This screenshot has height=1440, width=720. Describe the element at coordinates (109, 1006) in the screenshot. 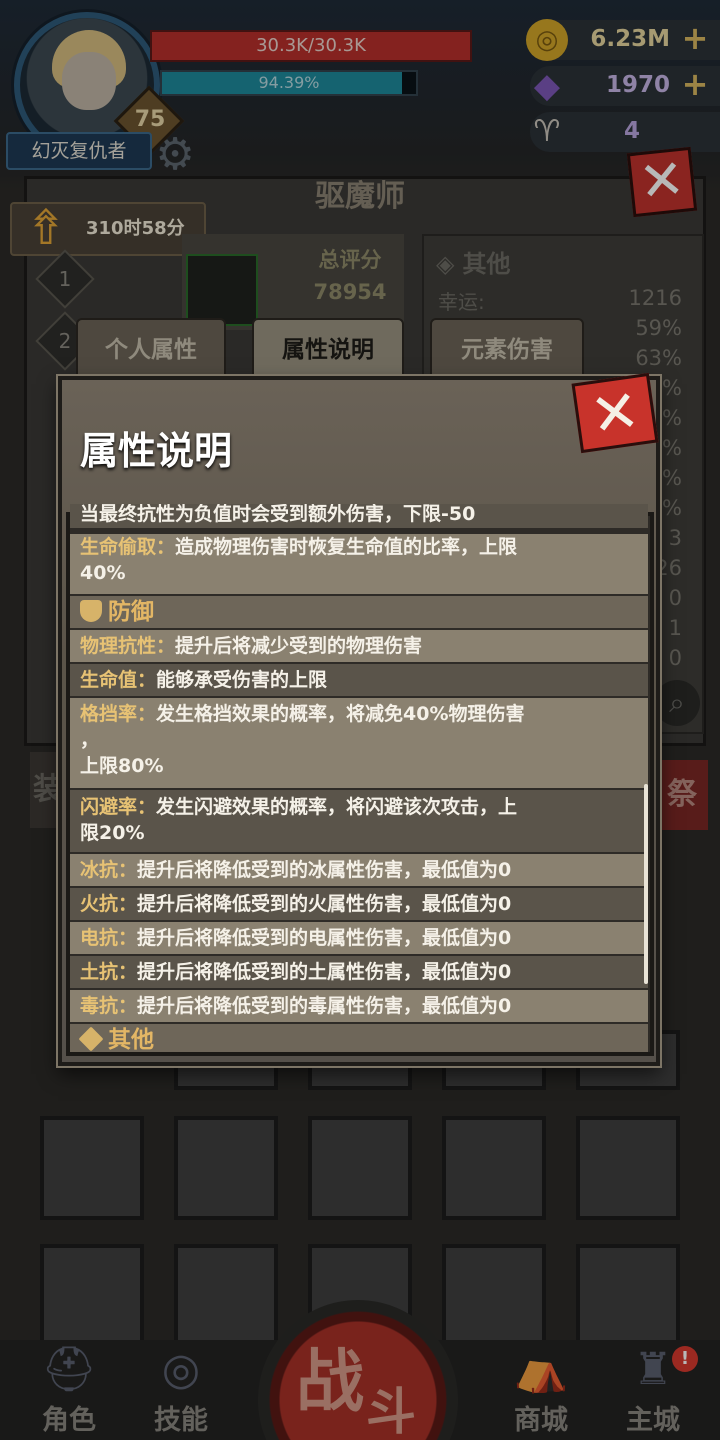

I see `attr-key: 毒抗：` at that location.